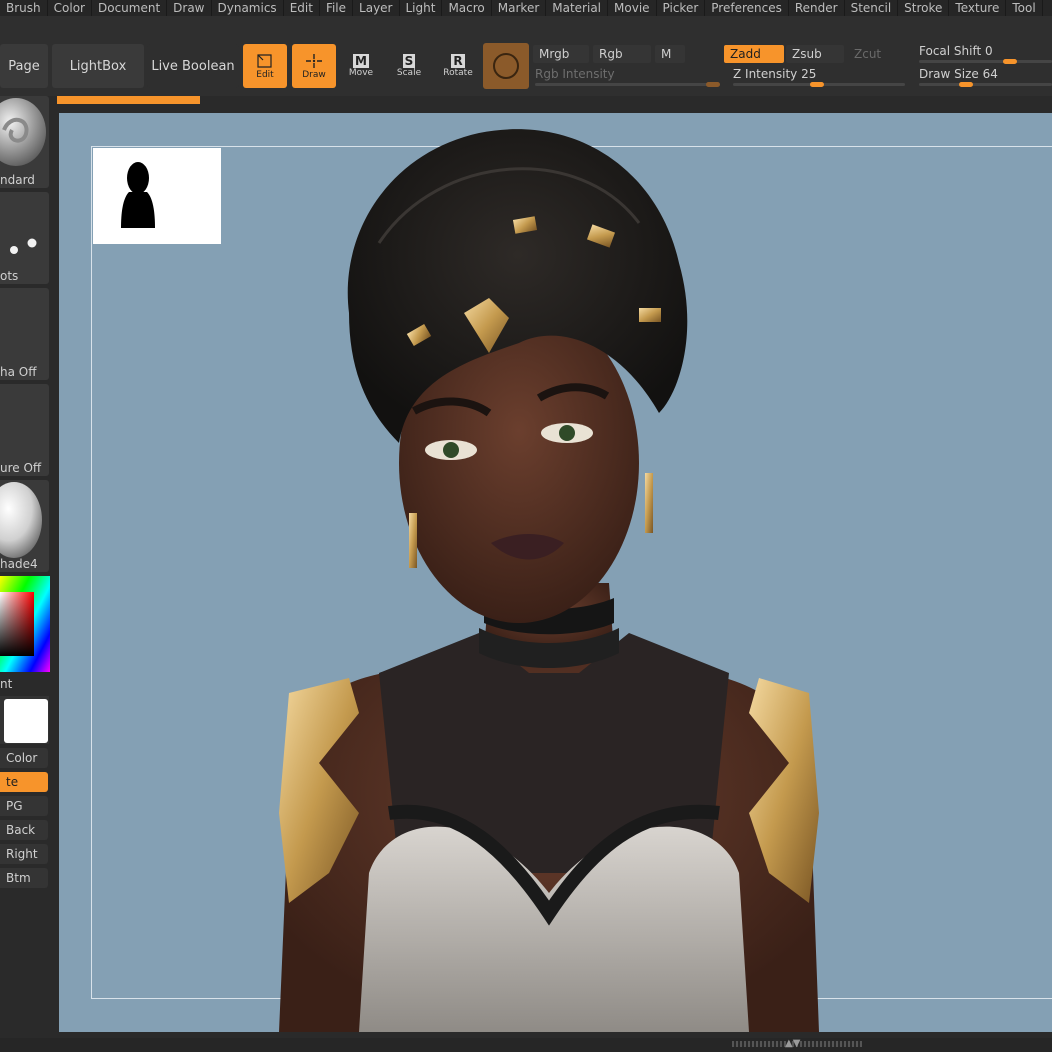 This screenshot has height=1052, width=1052. Describe the element at coordinates (265, 75) in the screenshot. I see `edit-label: Edit` at that location.